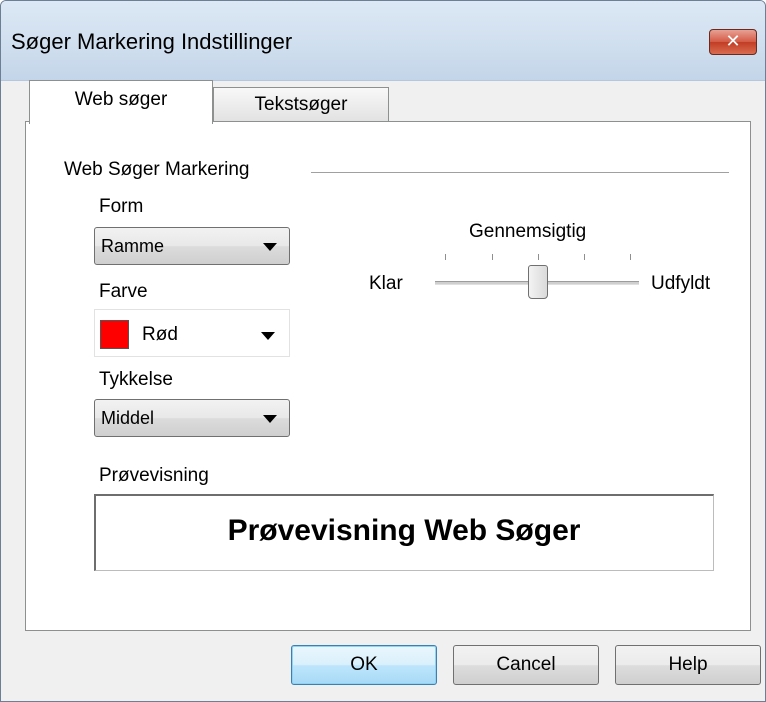 Image resolution: width=766 pixels, height=702 pixels. I want to click on preview-text: Prøvevisning Web Søger, so click(404, 530).